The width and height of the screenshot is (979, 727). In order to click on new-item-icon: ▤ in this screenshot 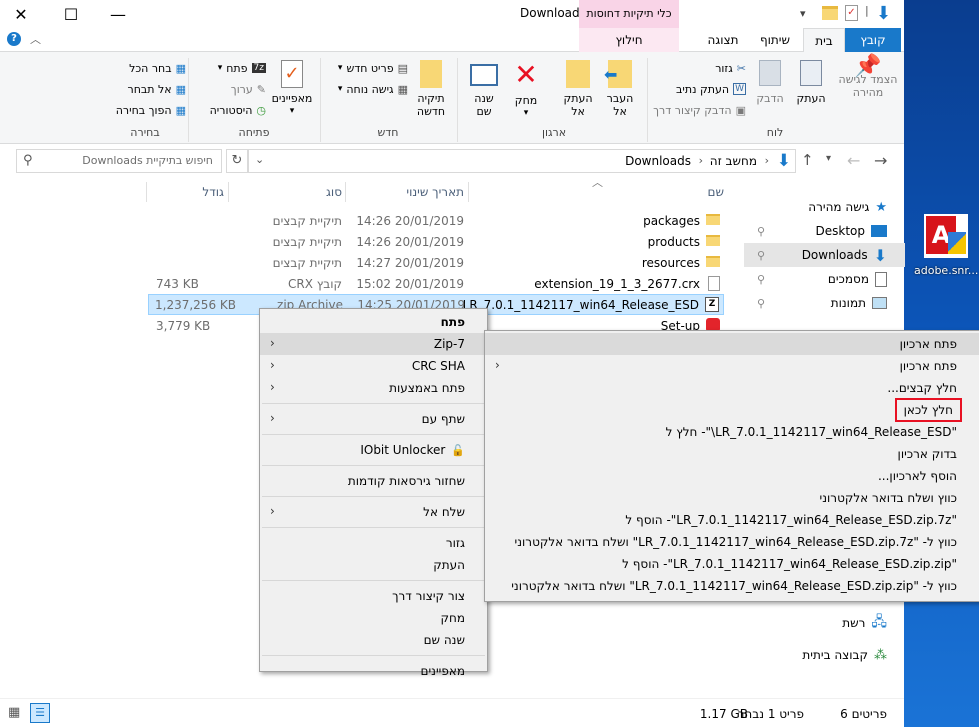, I will do `click(402, 68)`.